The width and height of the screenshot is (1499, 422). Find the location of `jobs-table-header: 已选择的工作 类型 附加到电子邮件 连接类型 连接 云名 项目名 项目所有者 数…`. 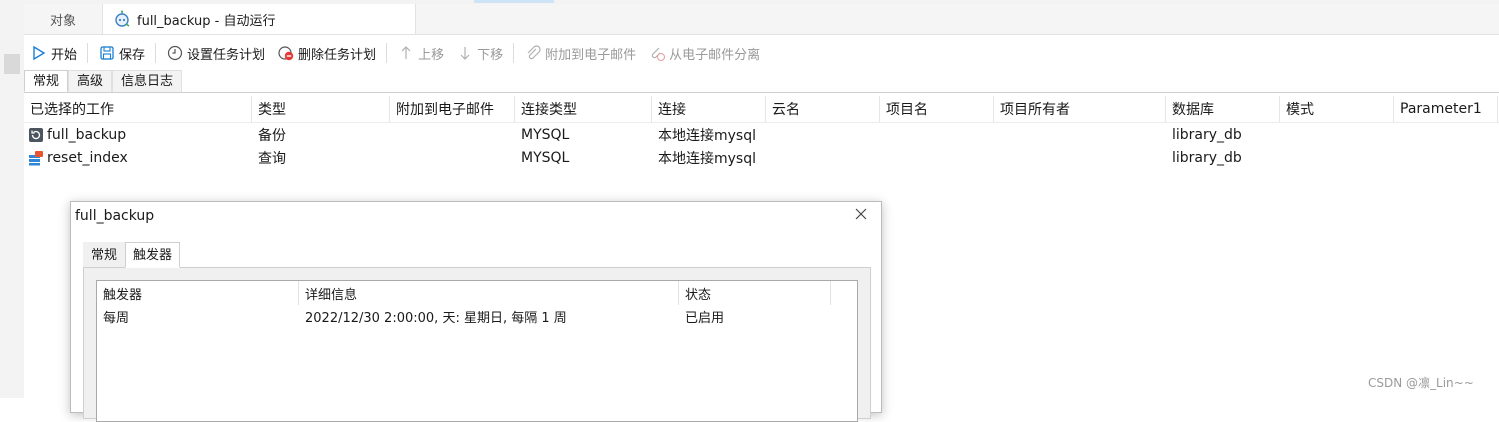

jobs-table-header: 已选择的工作 类型 附加到电子邮件 连接类型 连接 云名 项目名 项目所有者 数… is located at coordinates (761, 109).